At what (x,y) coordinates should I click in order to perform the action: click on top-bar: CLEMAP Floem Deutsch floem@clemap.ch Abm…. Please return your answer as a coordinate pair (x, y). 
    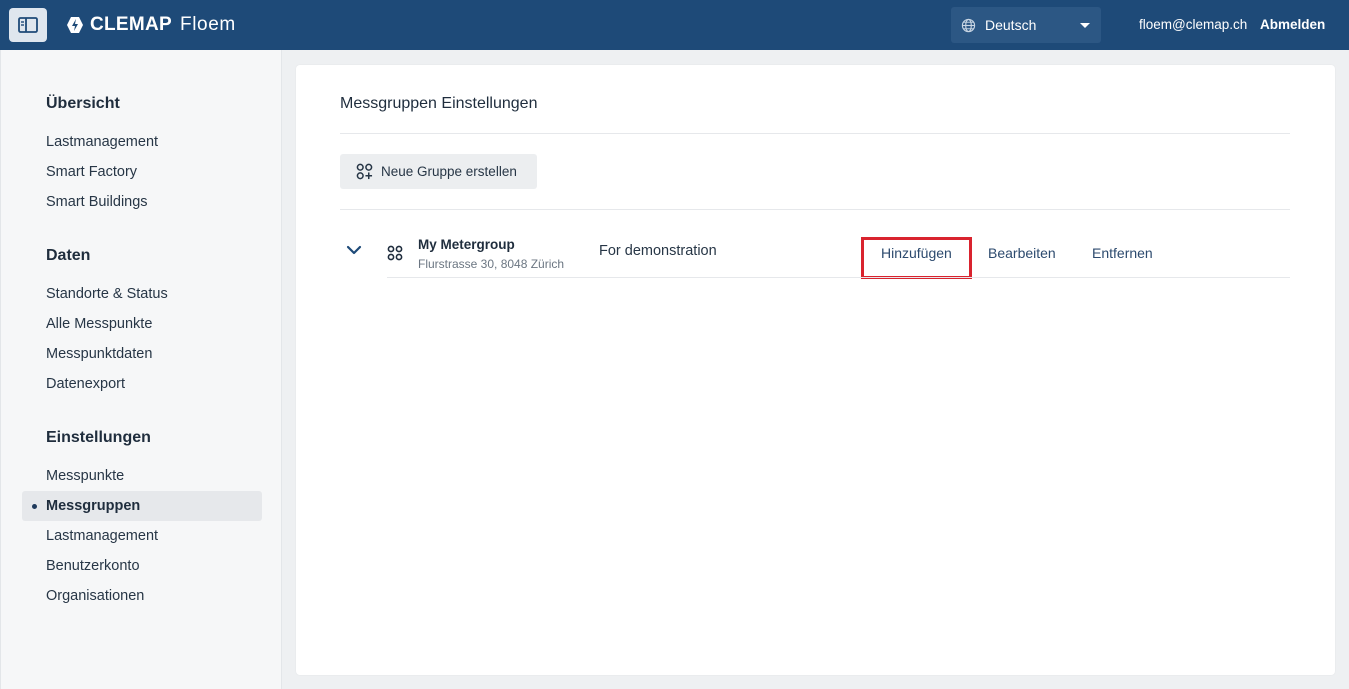
    Looking at the image, I should click on (674, 25).